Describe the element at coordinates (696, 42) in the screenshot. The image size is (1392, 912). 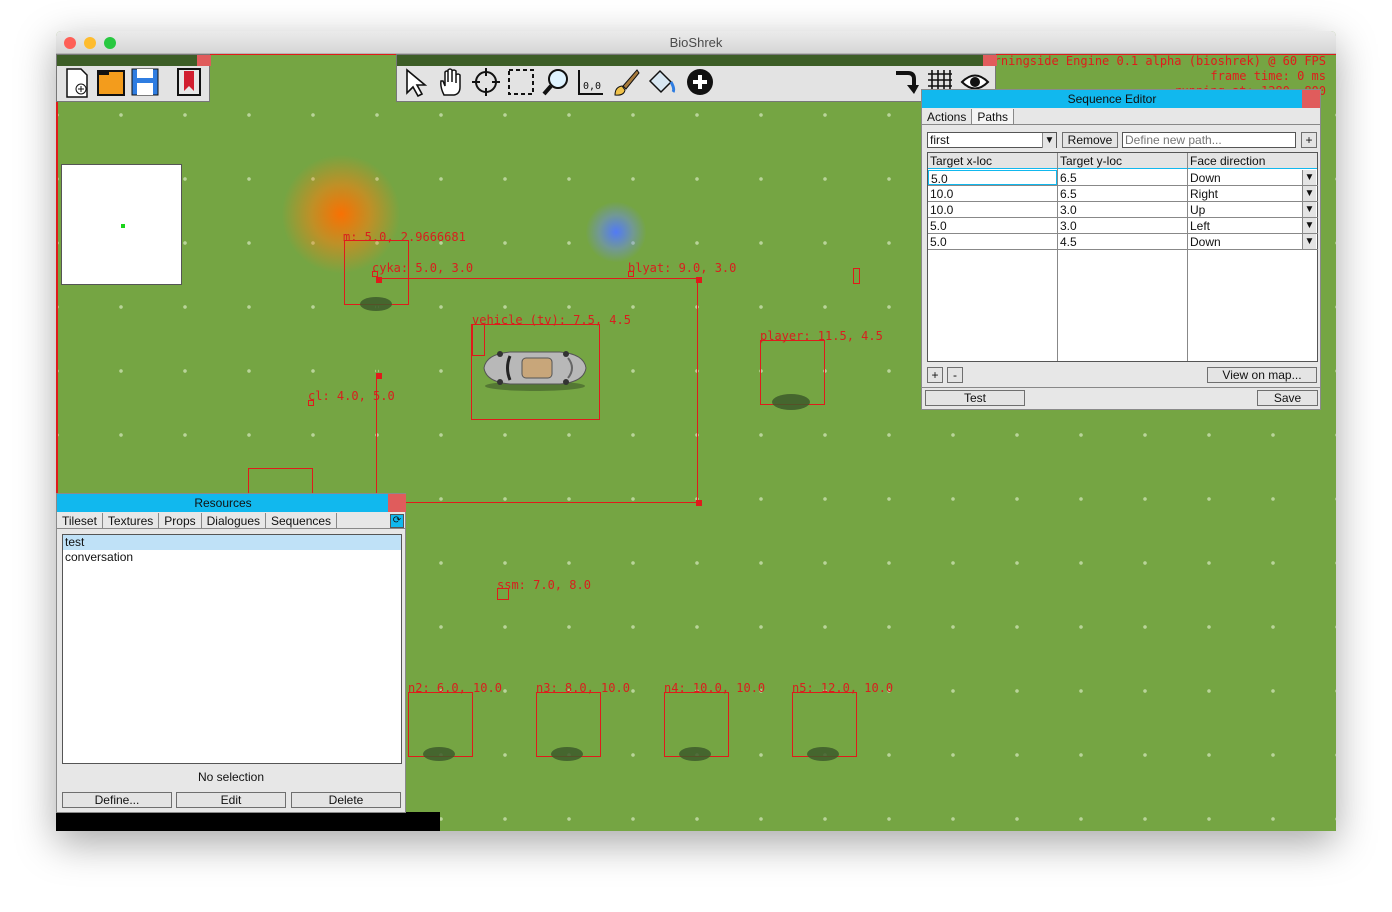
I see `title-bar: BioShrek` at that location.